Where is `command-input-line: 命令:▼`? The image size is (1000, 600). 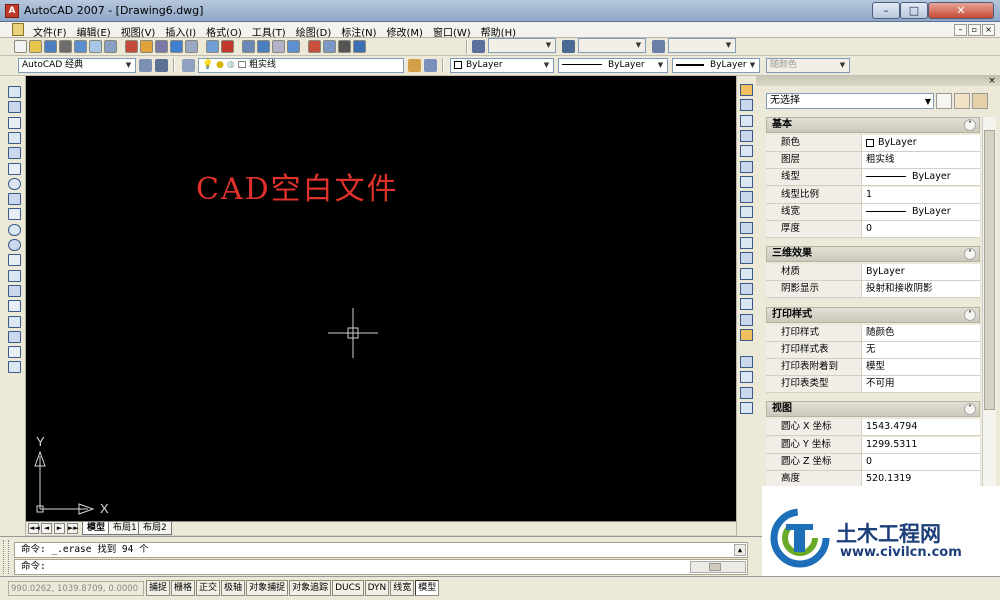
command-input-line: 命令:▼ is located at coordinates (381, 567).